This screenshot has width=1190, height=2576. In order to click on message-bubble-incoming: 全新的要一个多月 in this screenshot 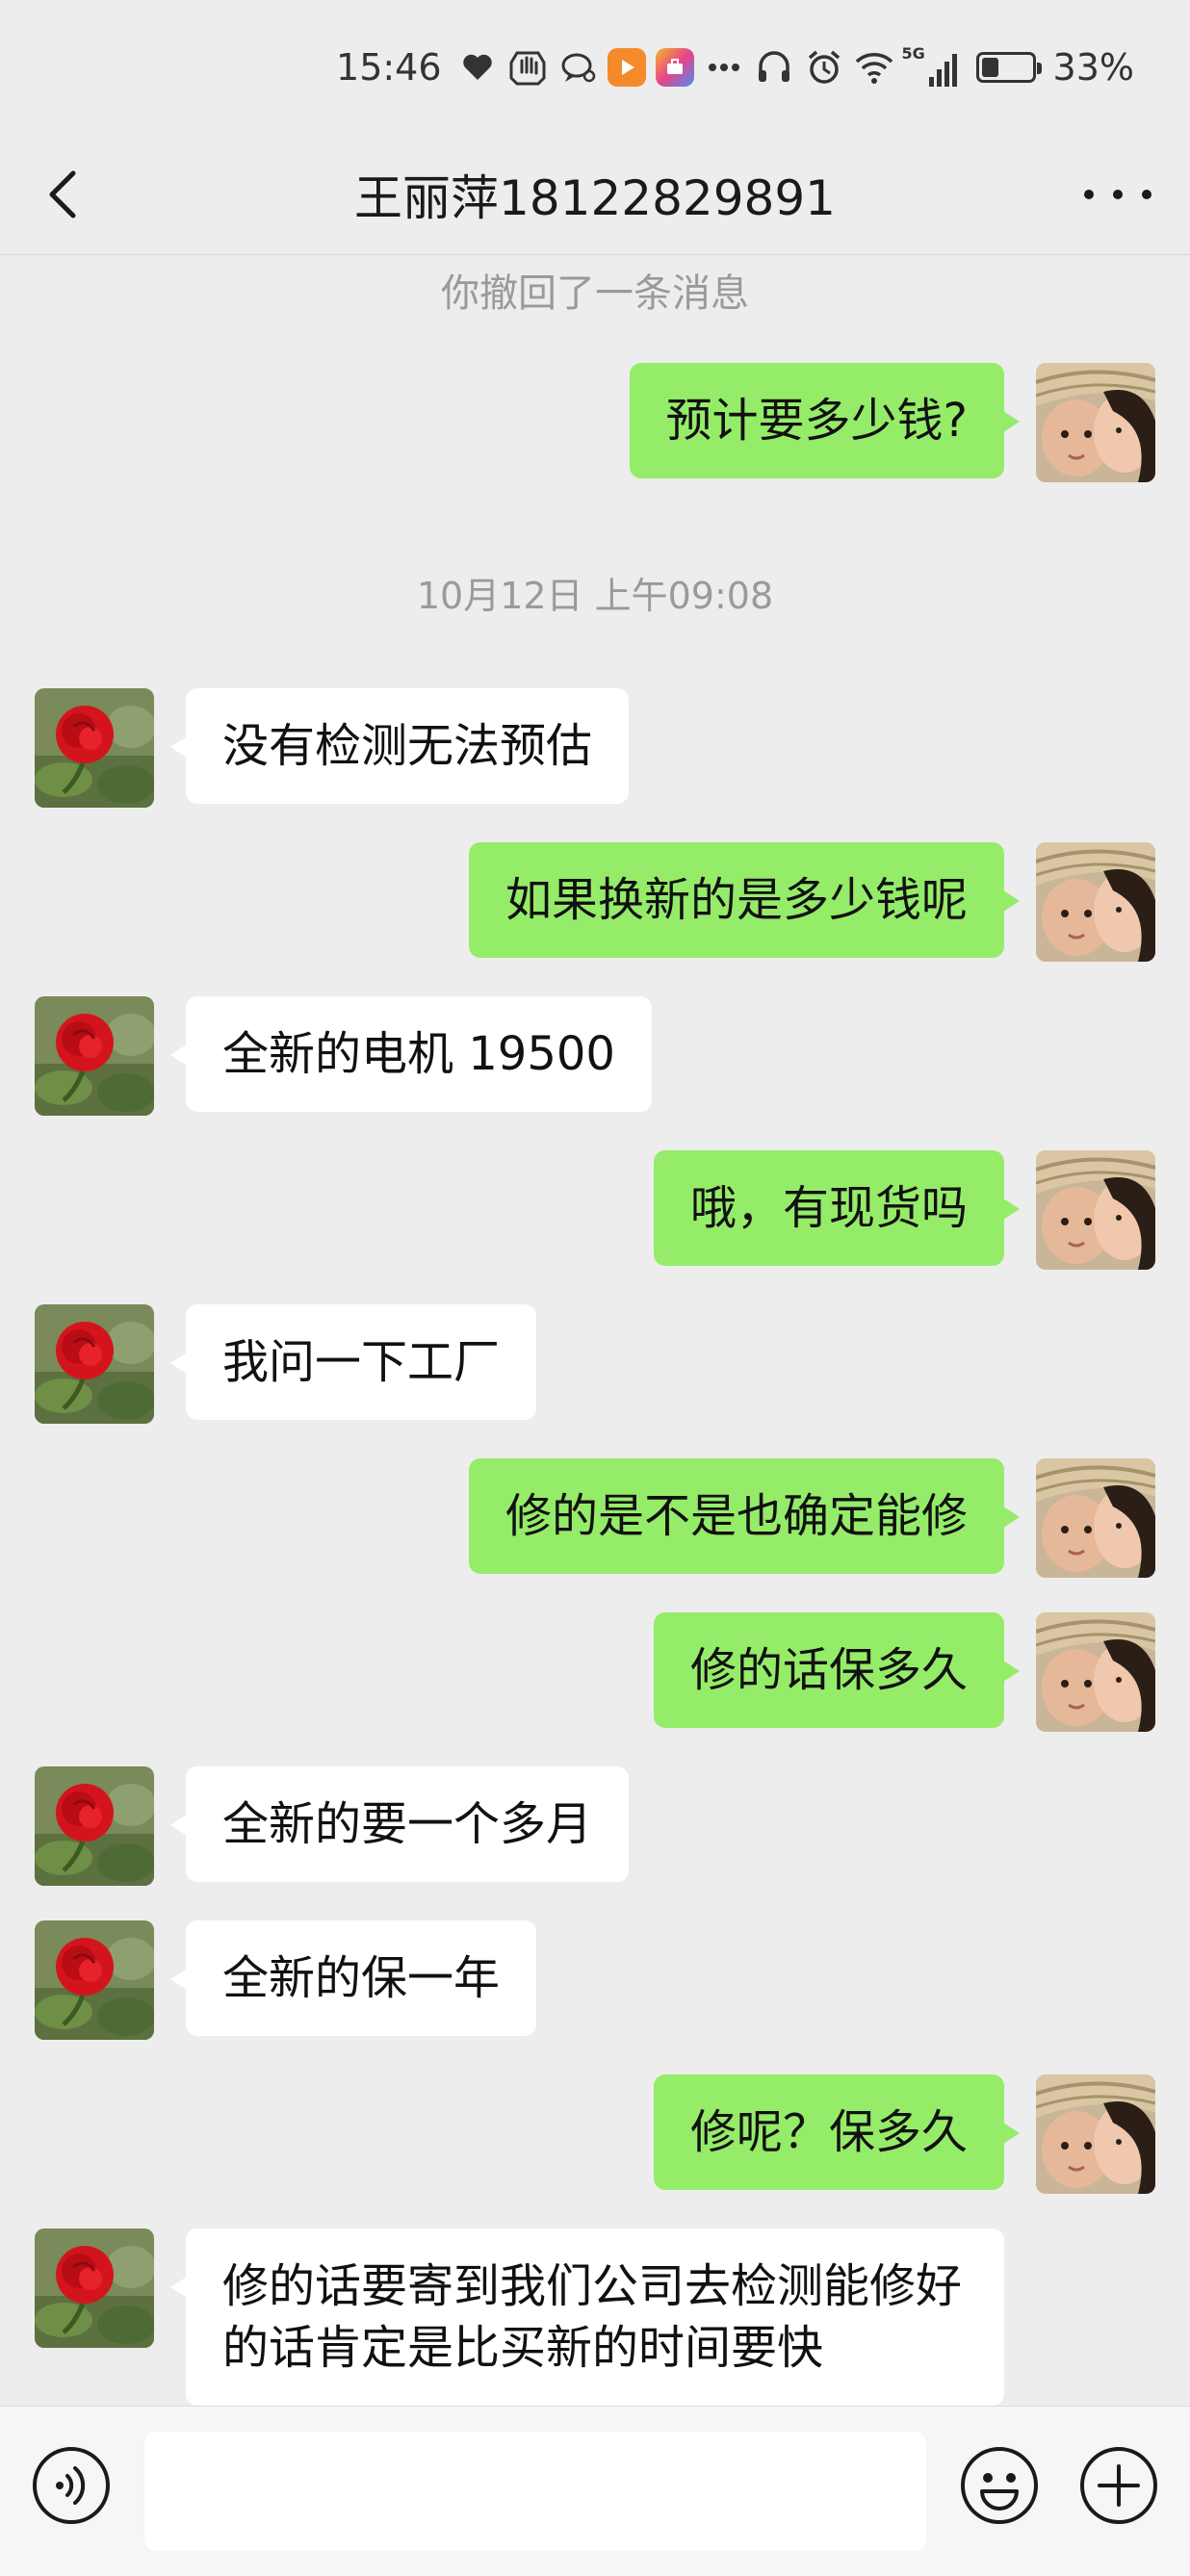, I will do `click(400, 1824)`.